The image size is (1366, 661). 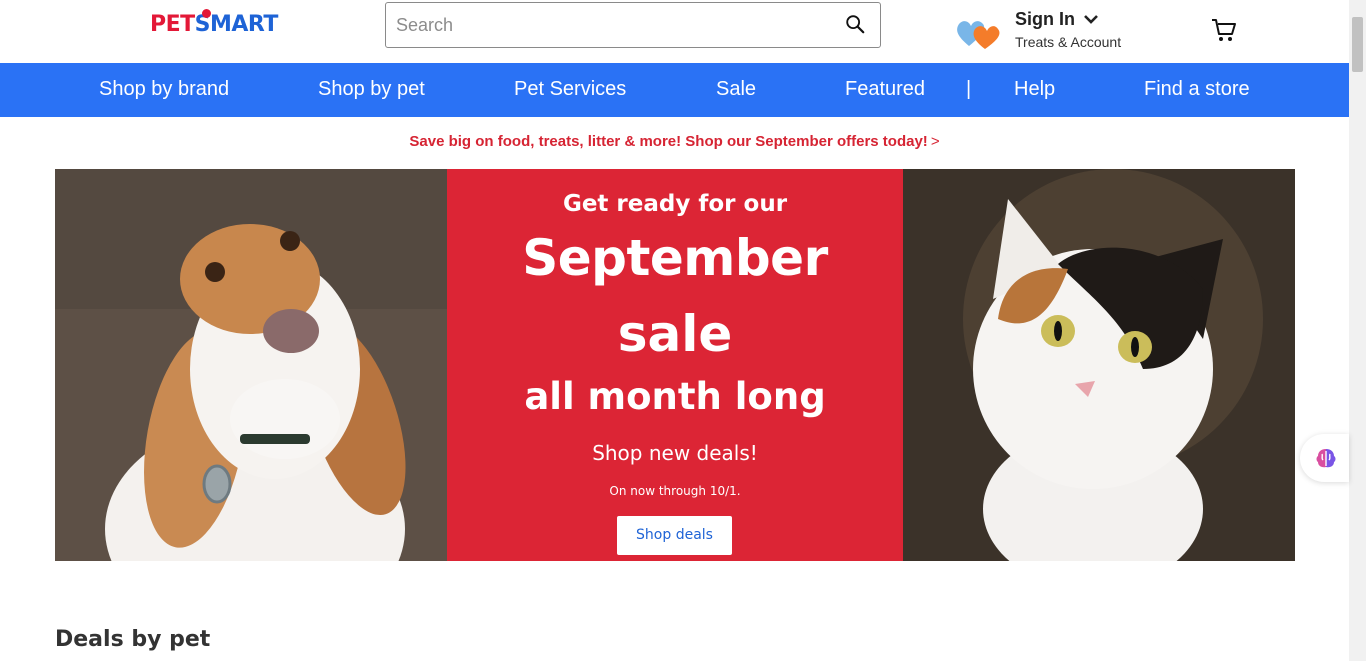 I want to click on nav-help: Help, so click(x=1034, y=89).